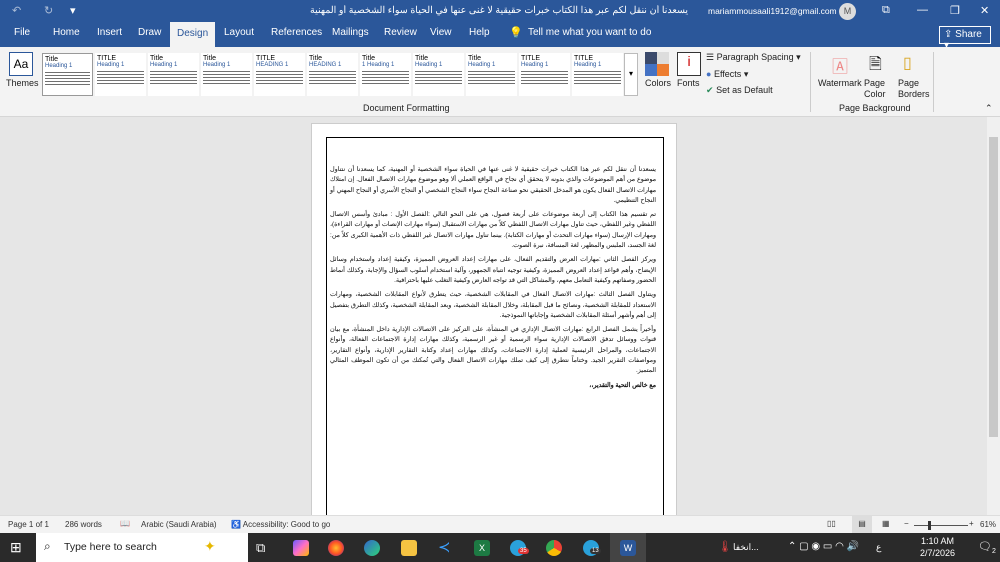  I want to click on share-label: Share, so click(968, 34).